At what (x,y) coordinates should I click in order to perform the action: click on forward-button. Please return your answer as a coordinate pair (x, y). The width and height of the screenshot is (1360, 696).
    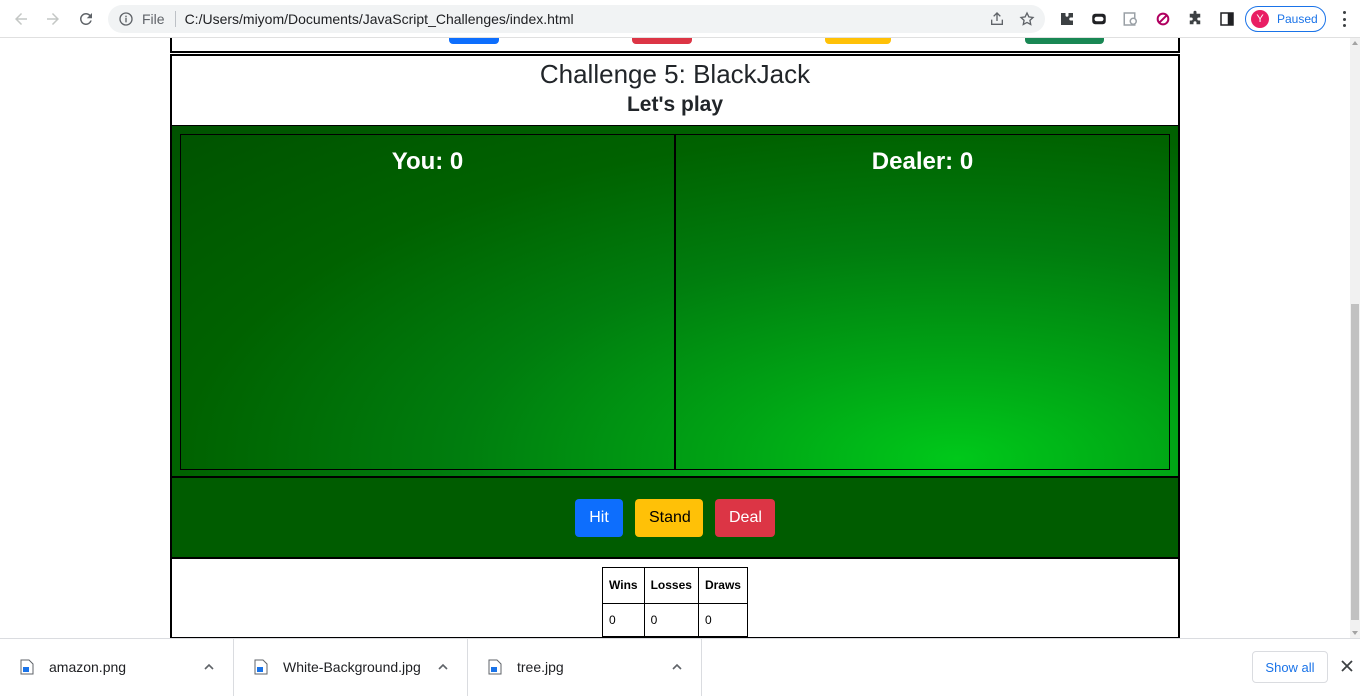
    Looking at the image, I should click on (53, 19).